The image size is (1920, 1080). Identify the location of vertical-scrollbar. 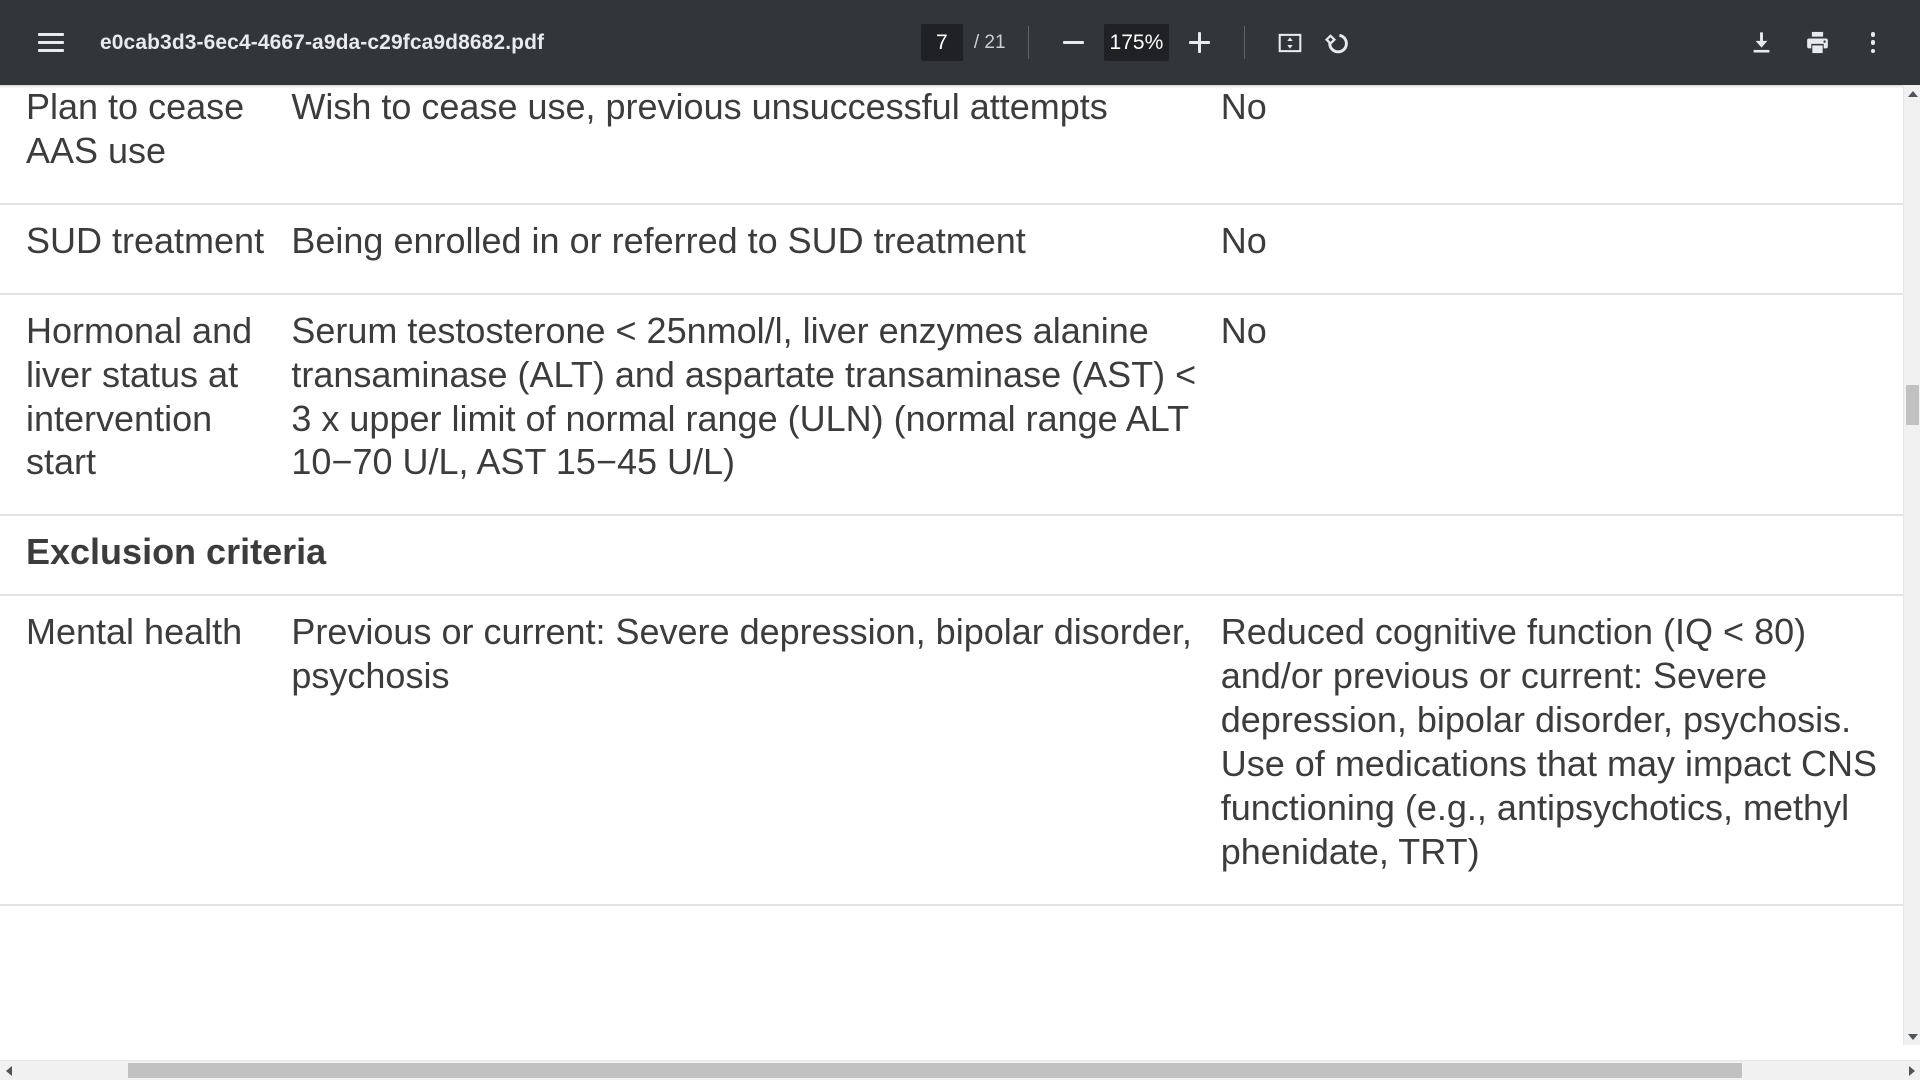
(1911, 565).